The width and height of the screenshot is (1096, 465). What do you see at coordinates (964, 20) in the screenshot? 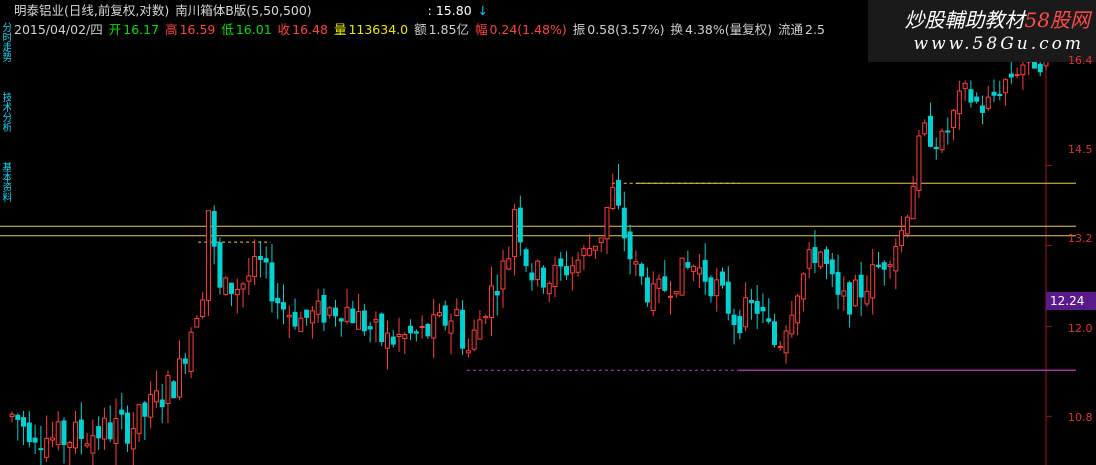
I see `watermark-title-prefix: 炒股輔助教材` at bounding box center [964, 20].